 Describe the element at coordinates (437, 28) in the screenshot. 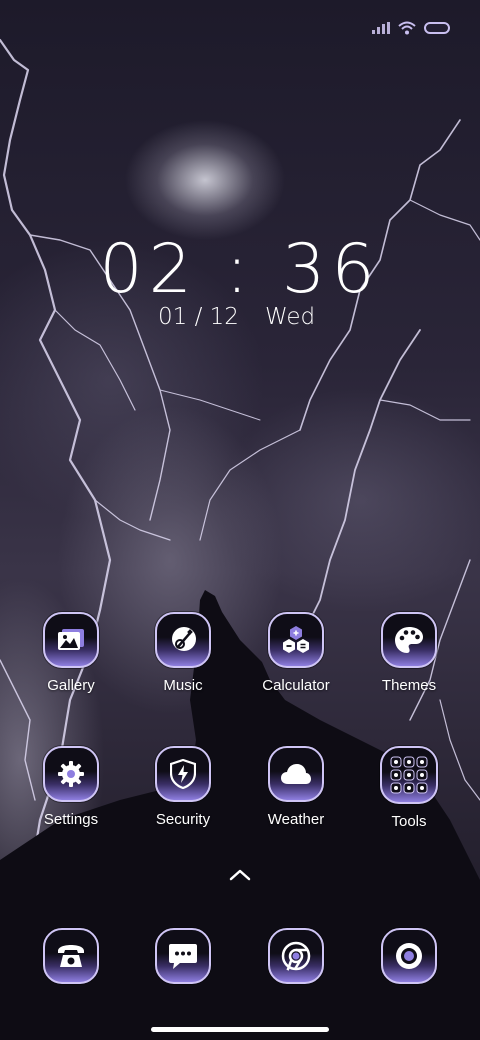

I see `battery-icon` at that location.